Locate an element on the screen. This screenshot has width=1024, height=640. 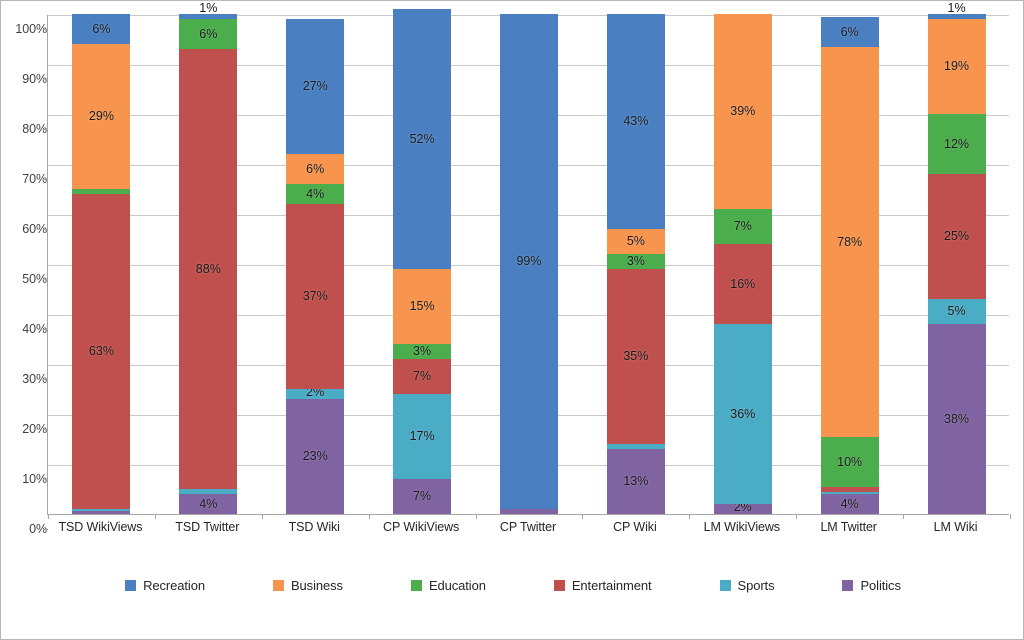
bar-segment-entertainment: 7% is located at coordinates (422, 376).